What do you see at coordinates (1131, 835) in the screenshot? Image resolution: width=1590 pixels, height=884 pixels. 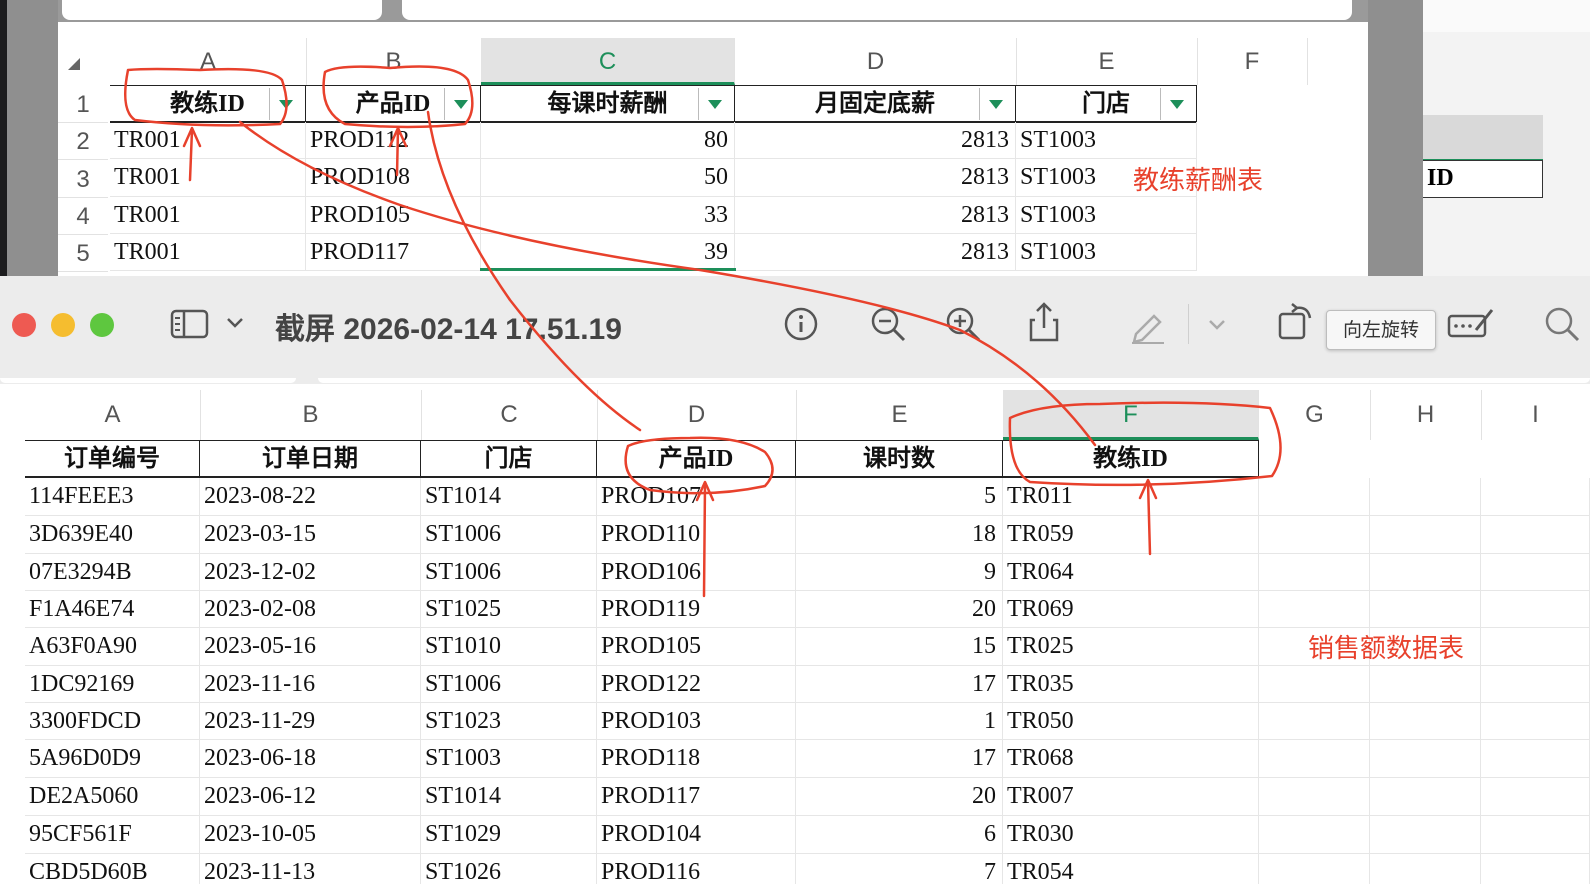 I see `table-cell: TR030` at bounding box center [1131, 835].